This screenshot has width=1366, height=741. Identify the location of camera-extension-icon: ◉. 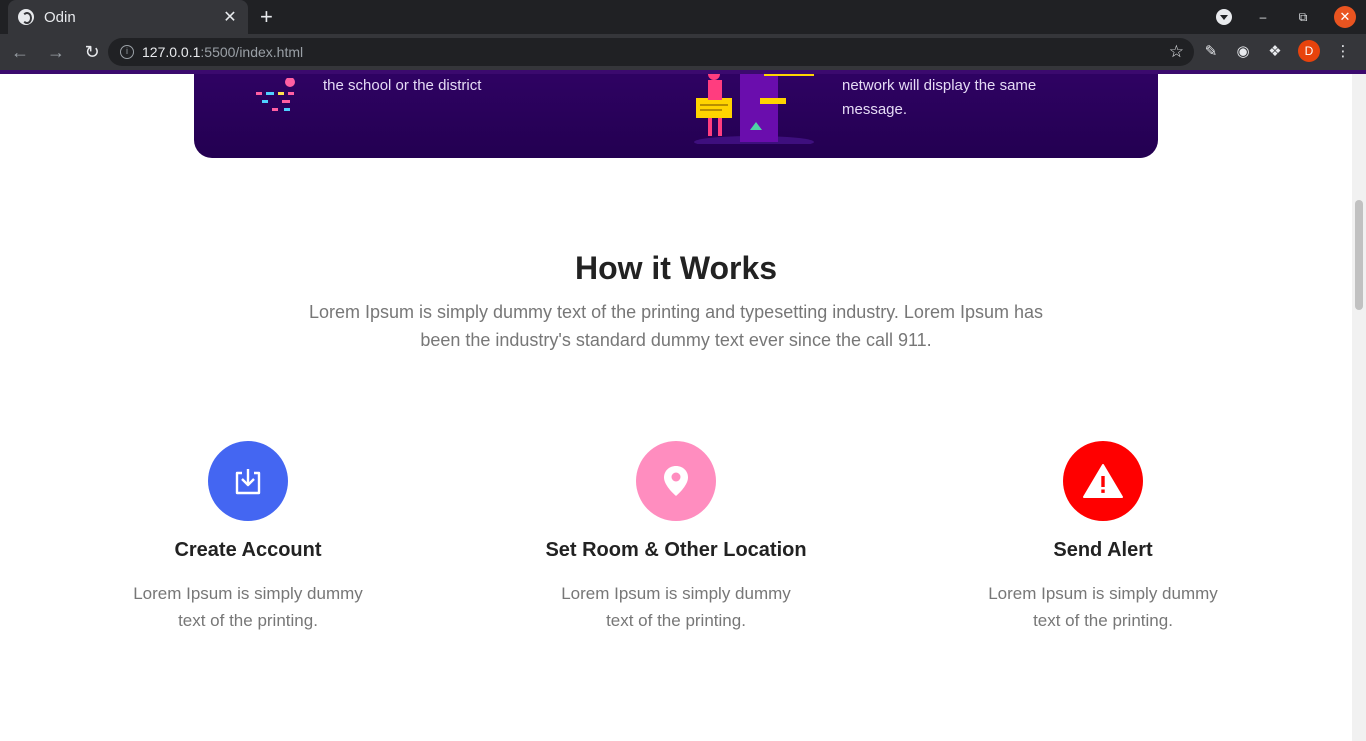
(1243, 51).